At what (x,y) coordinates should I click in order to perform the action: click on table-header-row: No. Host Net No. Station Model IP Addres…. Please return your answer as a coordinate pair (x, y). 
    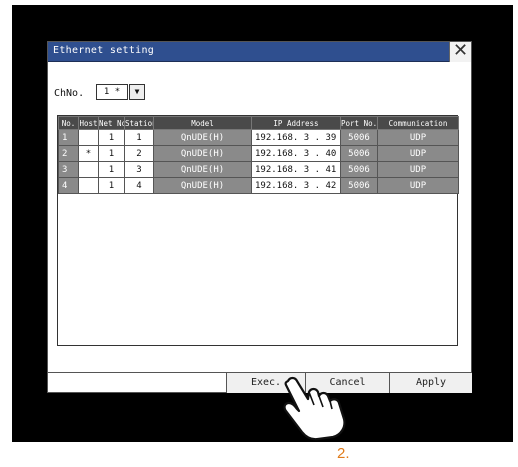
    Looking at the image, I should click on (258, 123).